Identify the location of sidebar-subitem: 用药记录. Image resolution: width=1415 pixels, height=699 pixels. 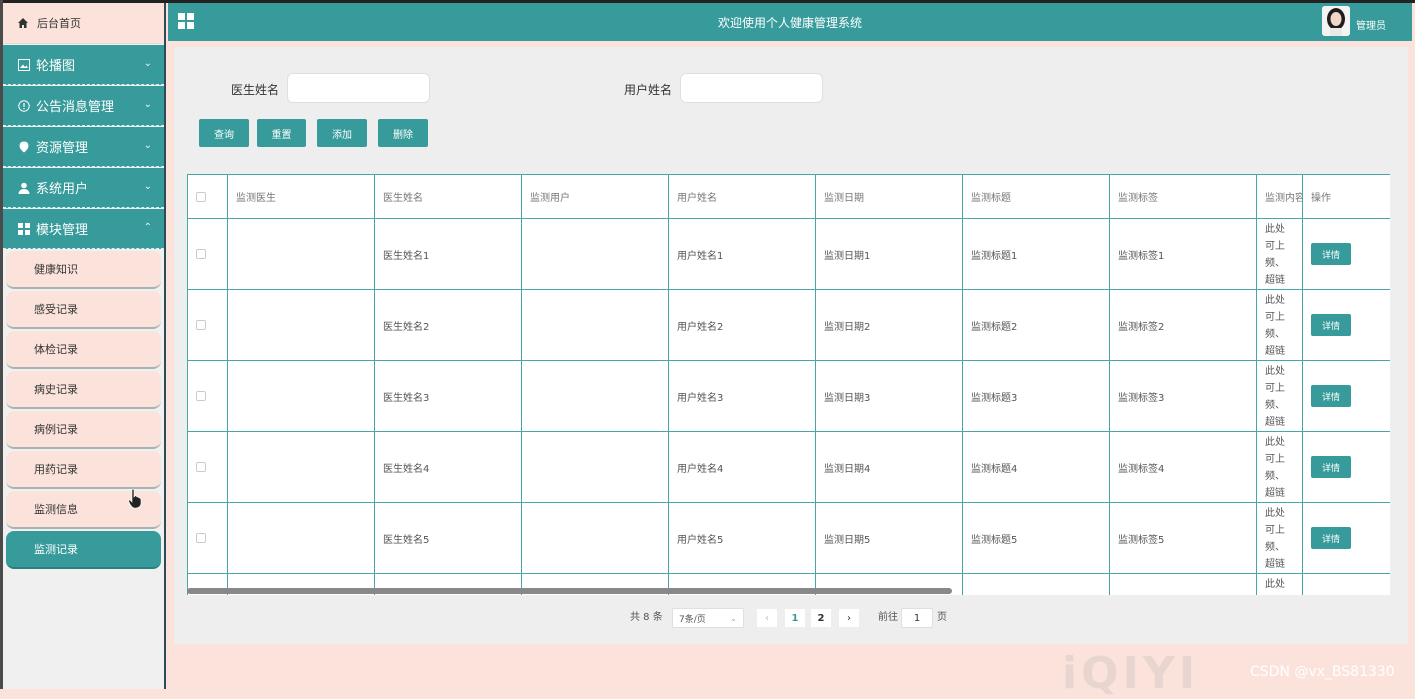
(83, 470).